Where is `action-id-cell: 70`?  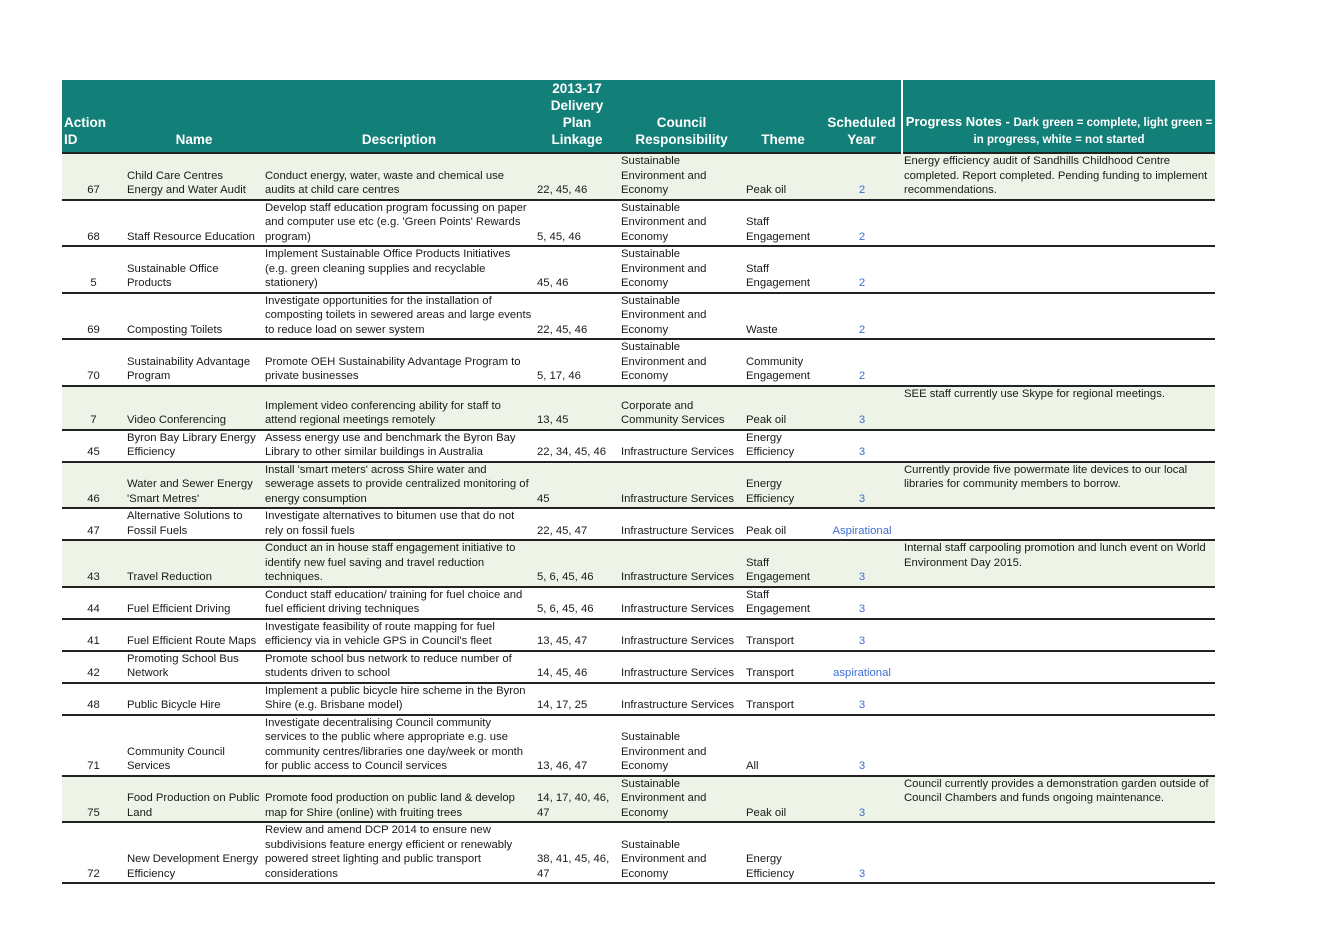
action-id-cell: 70 is located at coordinates (93, 363).